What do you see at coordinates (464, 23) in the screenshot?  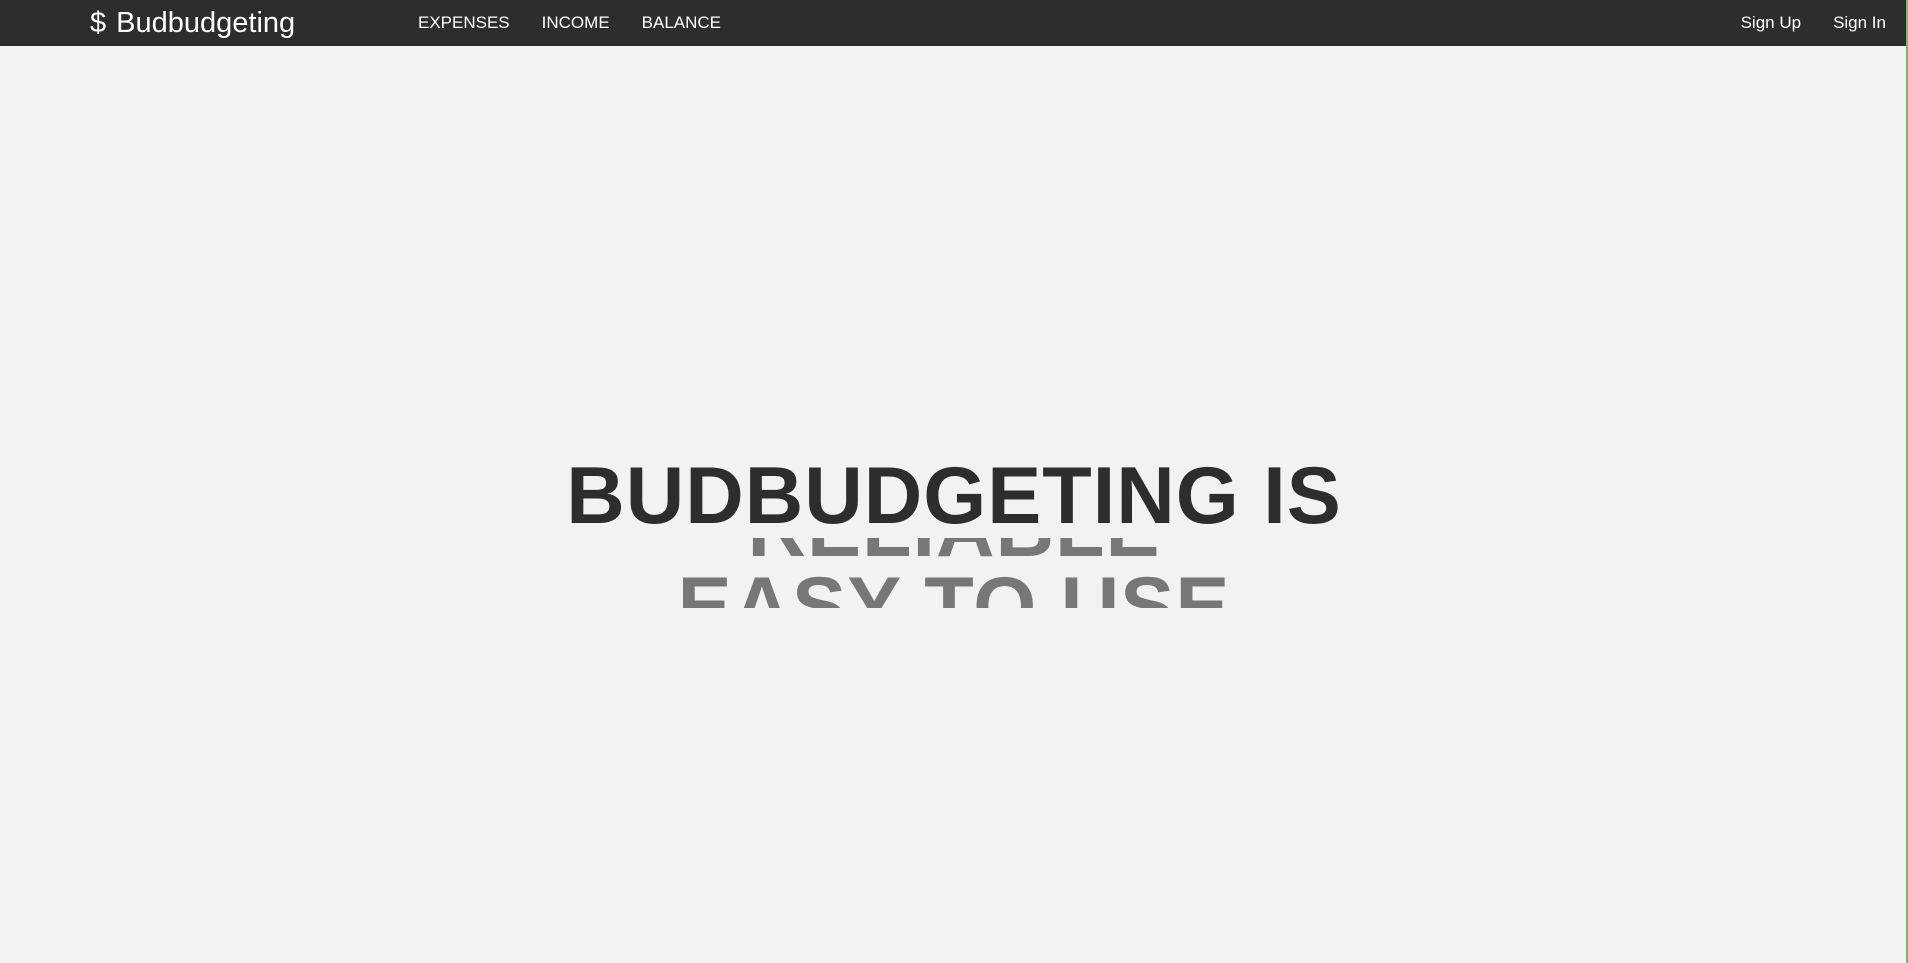 I see `nav-expenses-link: EXPENSES` at bounding box center [464, 23].